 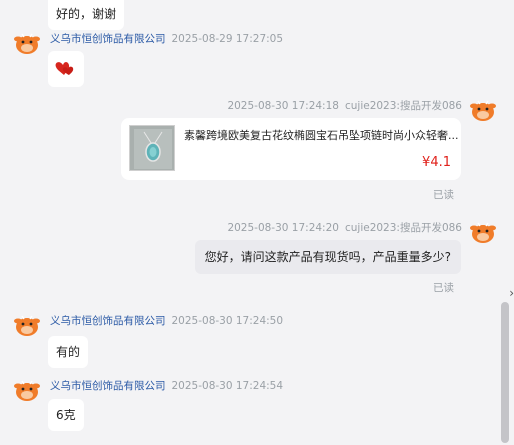 I want to click on product-price: ¥4.1, so click(x=436, y=162).